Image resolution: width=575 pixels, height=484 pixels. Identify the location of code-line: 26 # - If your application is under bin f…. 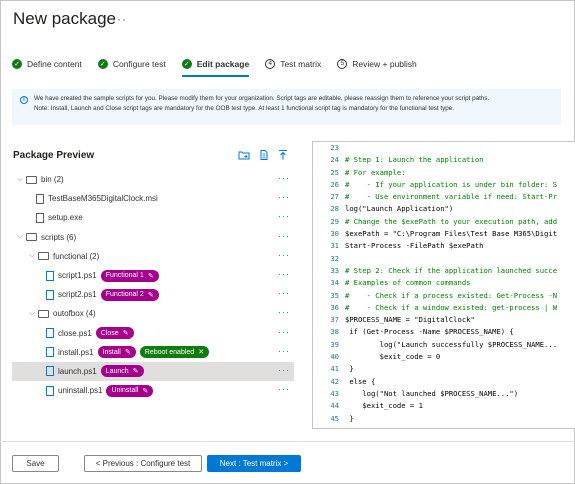
(444, 185).